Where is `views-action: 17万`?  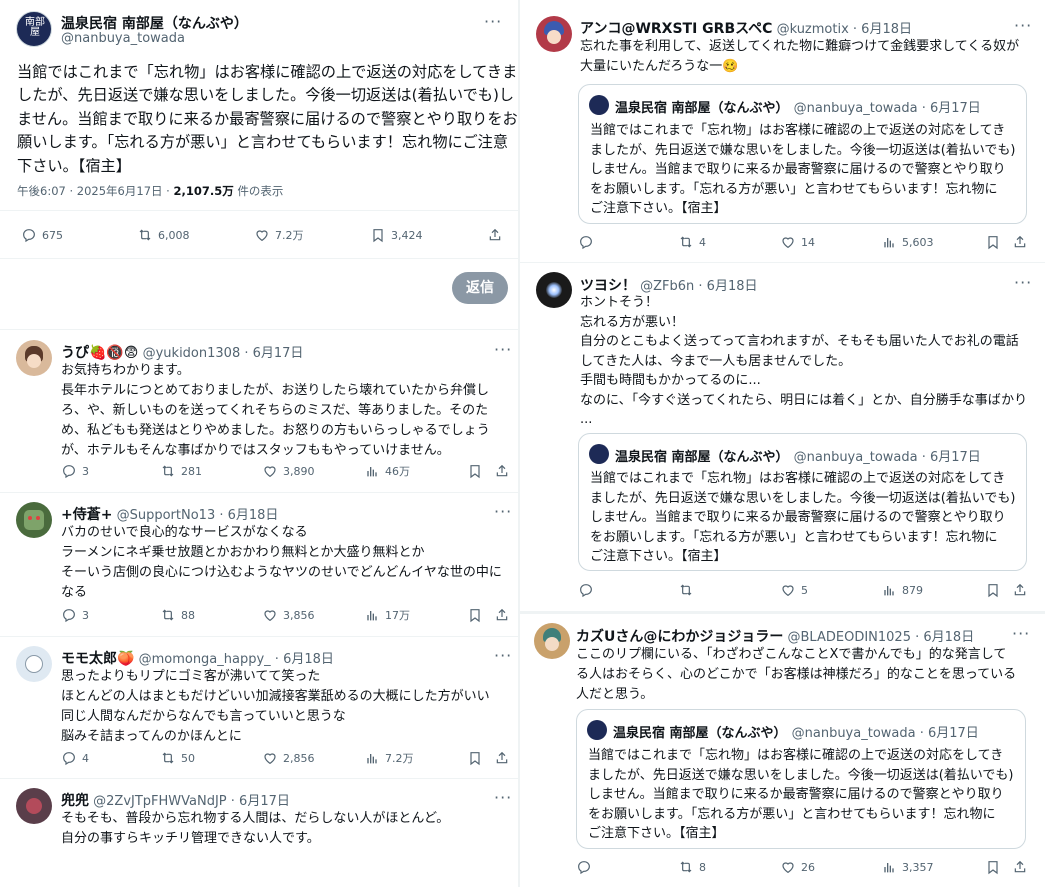
views-action: 17万 is located at coordinates (387, 615).